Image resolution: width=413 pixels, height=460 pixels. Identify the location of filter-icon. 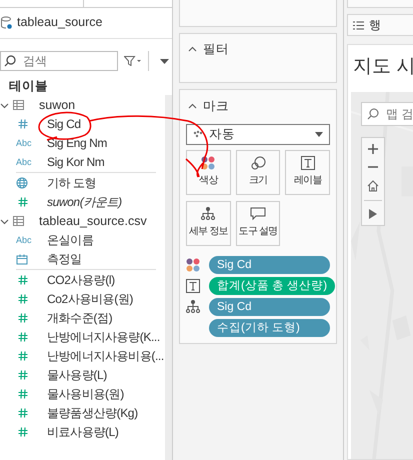
(132, 61).